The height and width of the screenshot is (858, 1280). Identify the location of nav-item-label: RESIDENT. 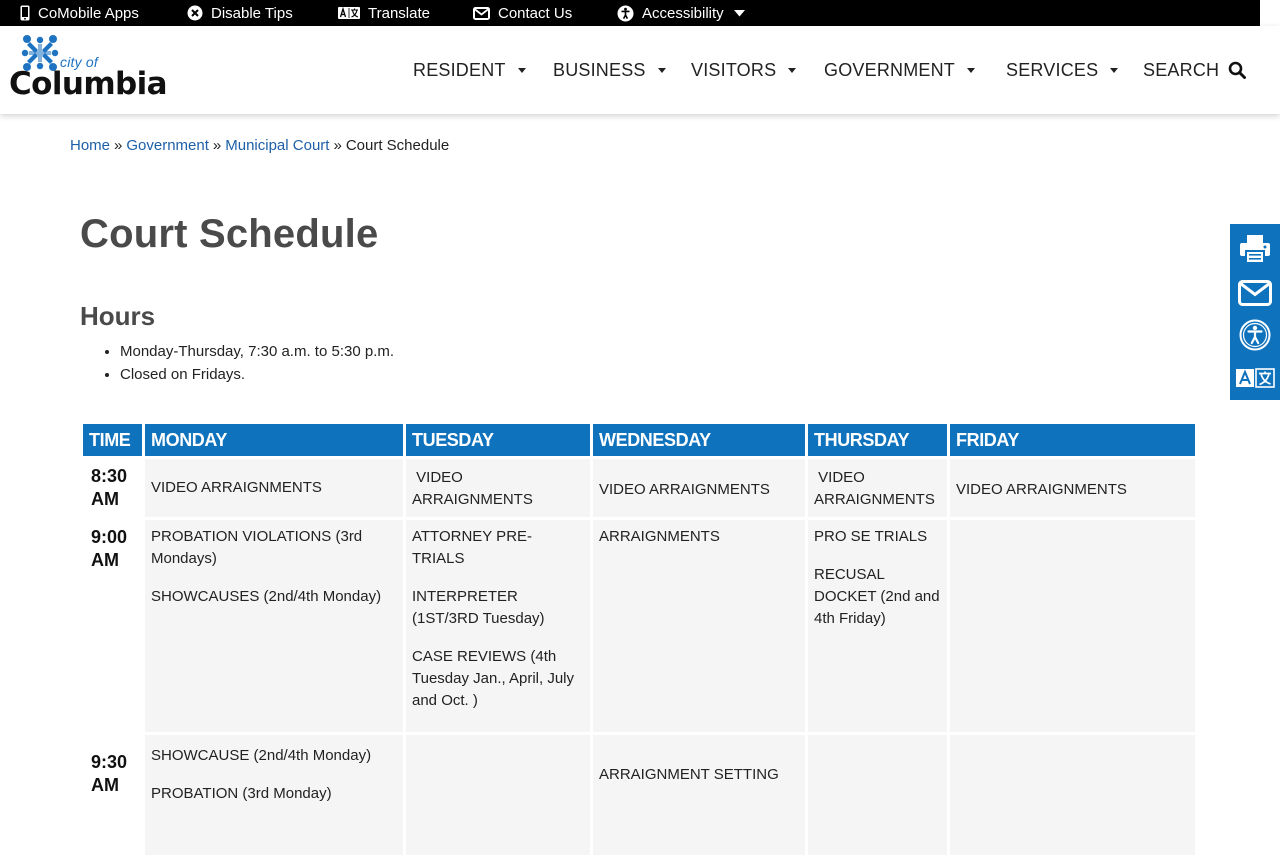
(459, 69).